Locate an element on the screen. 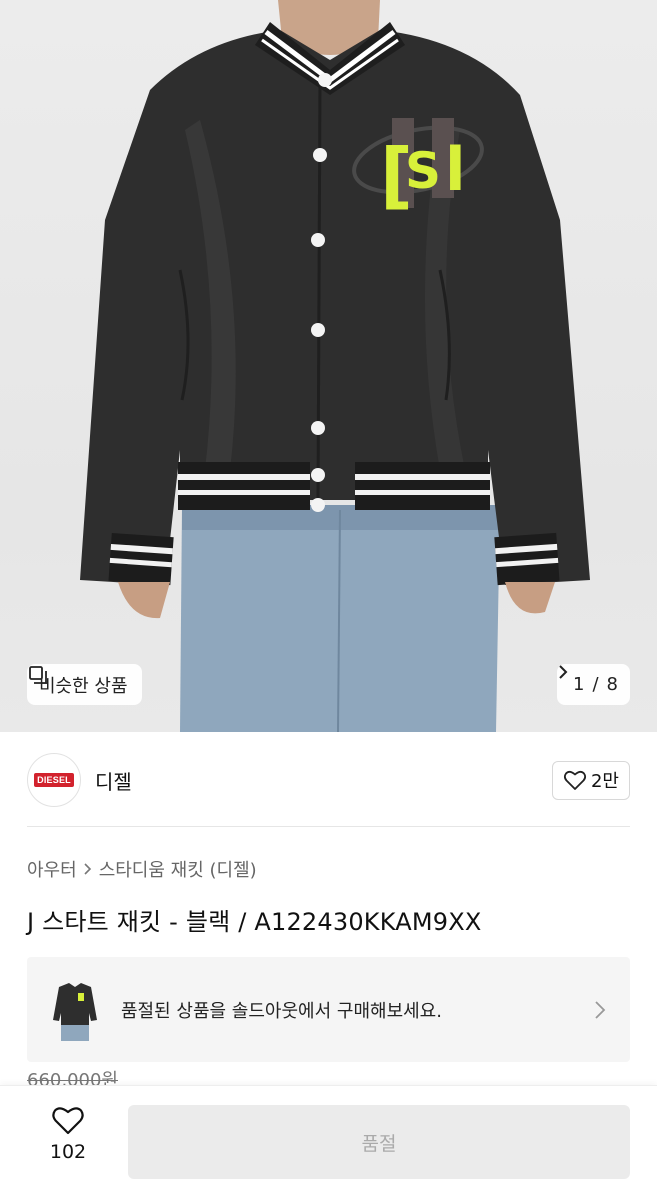 This screenshot has width=657, height=1200. soldout-banner: 품절된 상품을 솔드아웃에서 구매해보세요. is located at coordinates (328, 1009).